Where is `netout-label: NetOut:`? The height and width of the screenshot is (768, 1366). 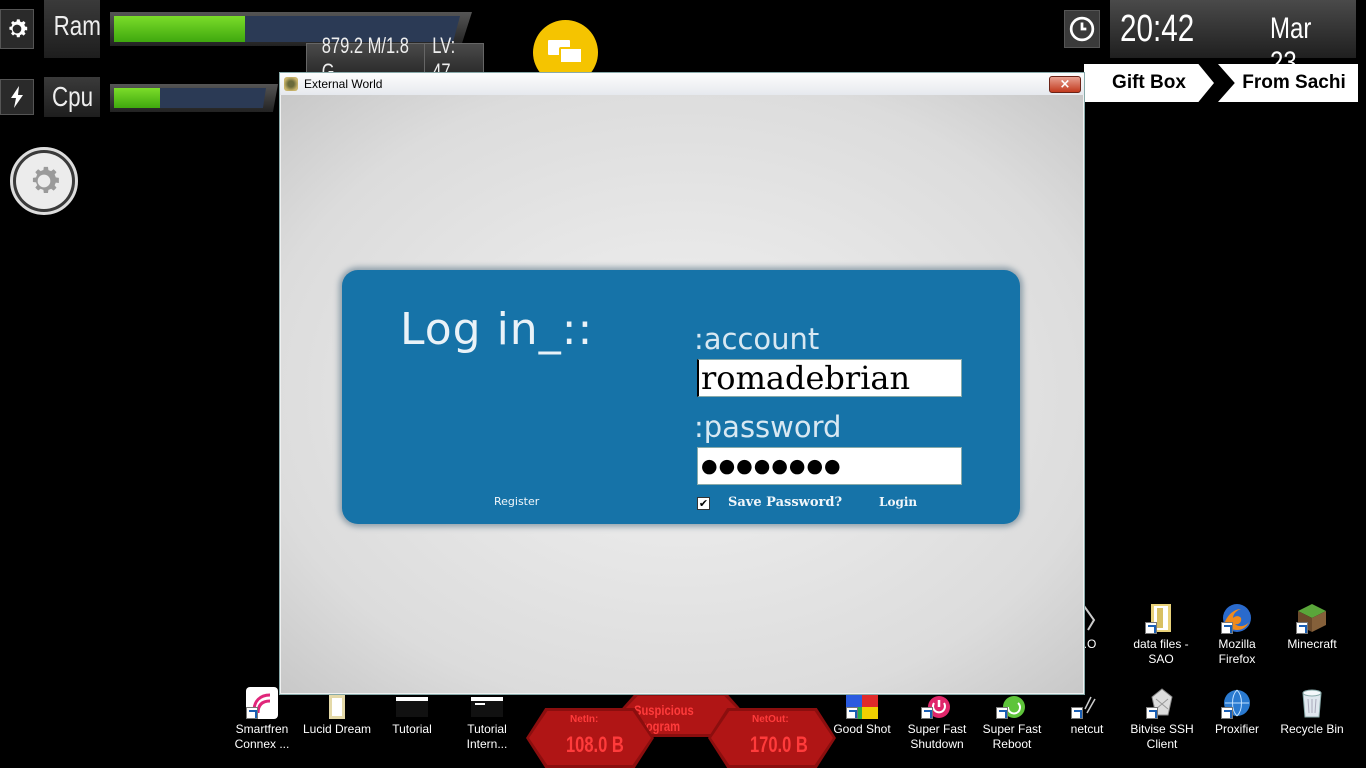 netout-label: NetOut: is located at coordinates (770, 719).